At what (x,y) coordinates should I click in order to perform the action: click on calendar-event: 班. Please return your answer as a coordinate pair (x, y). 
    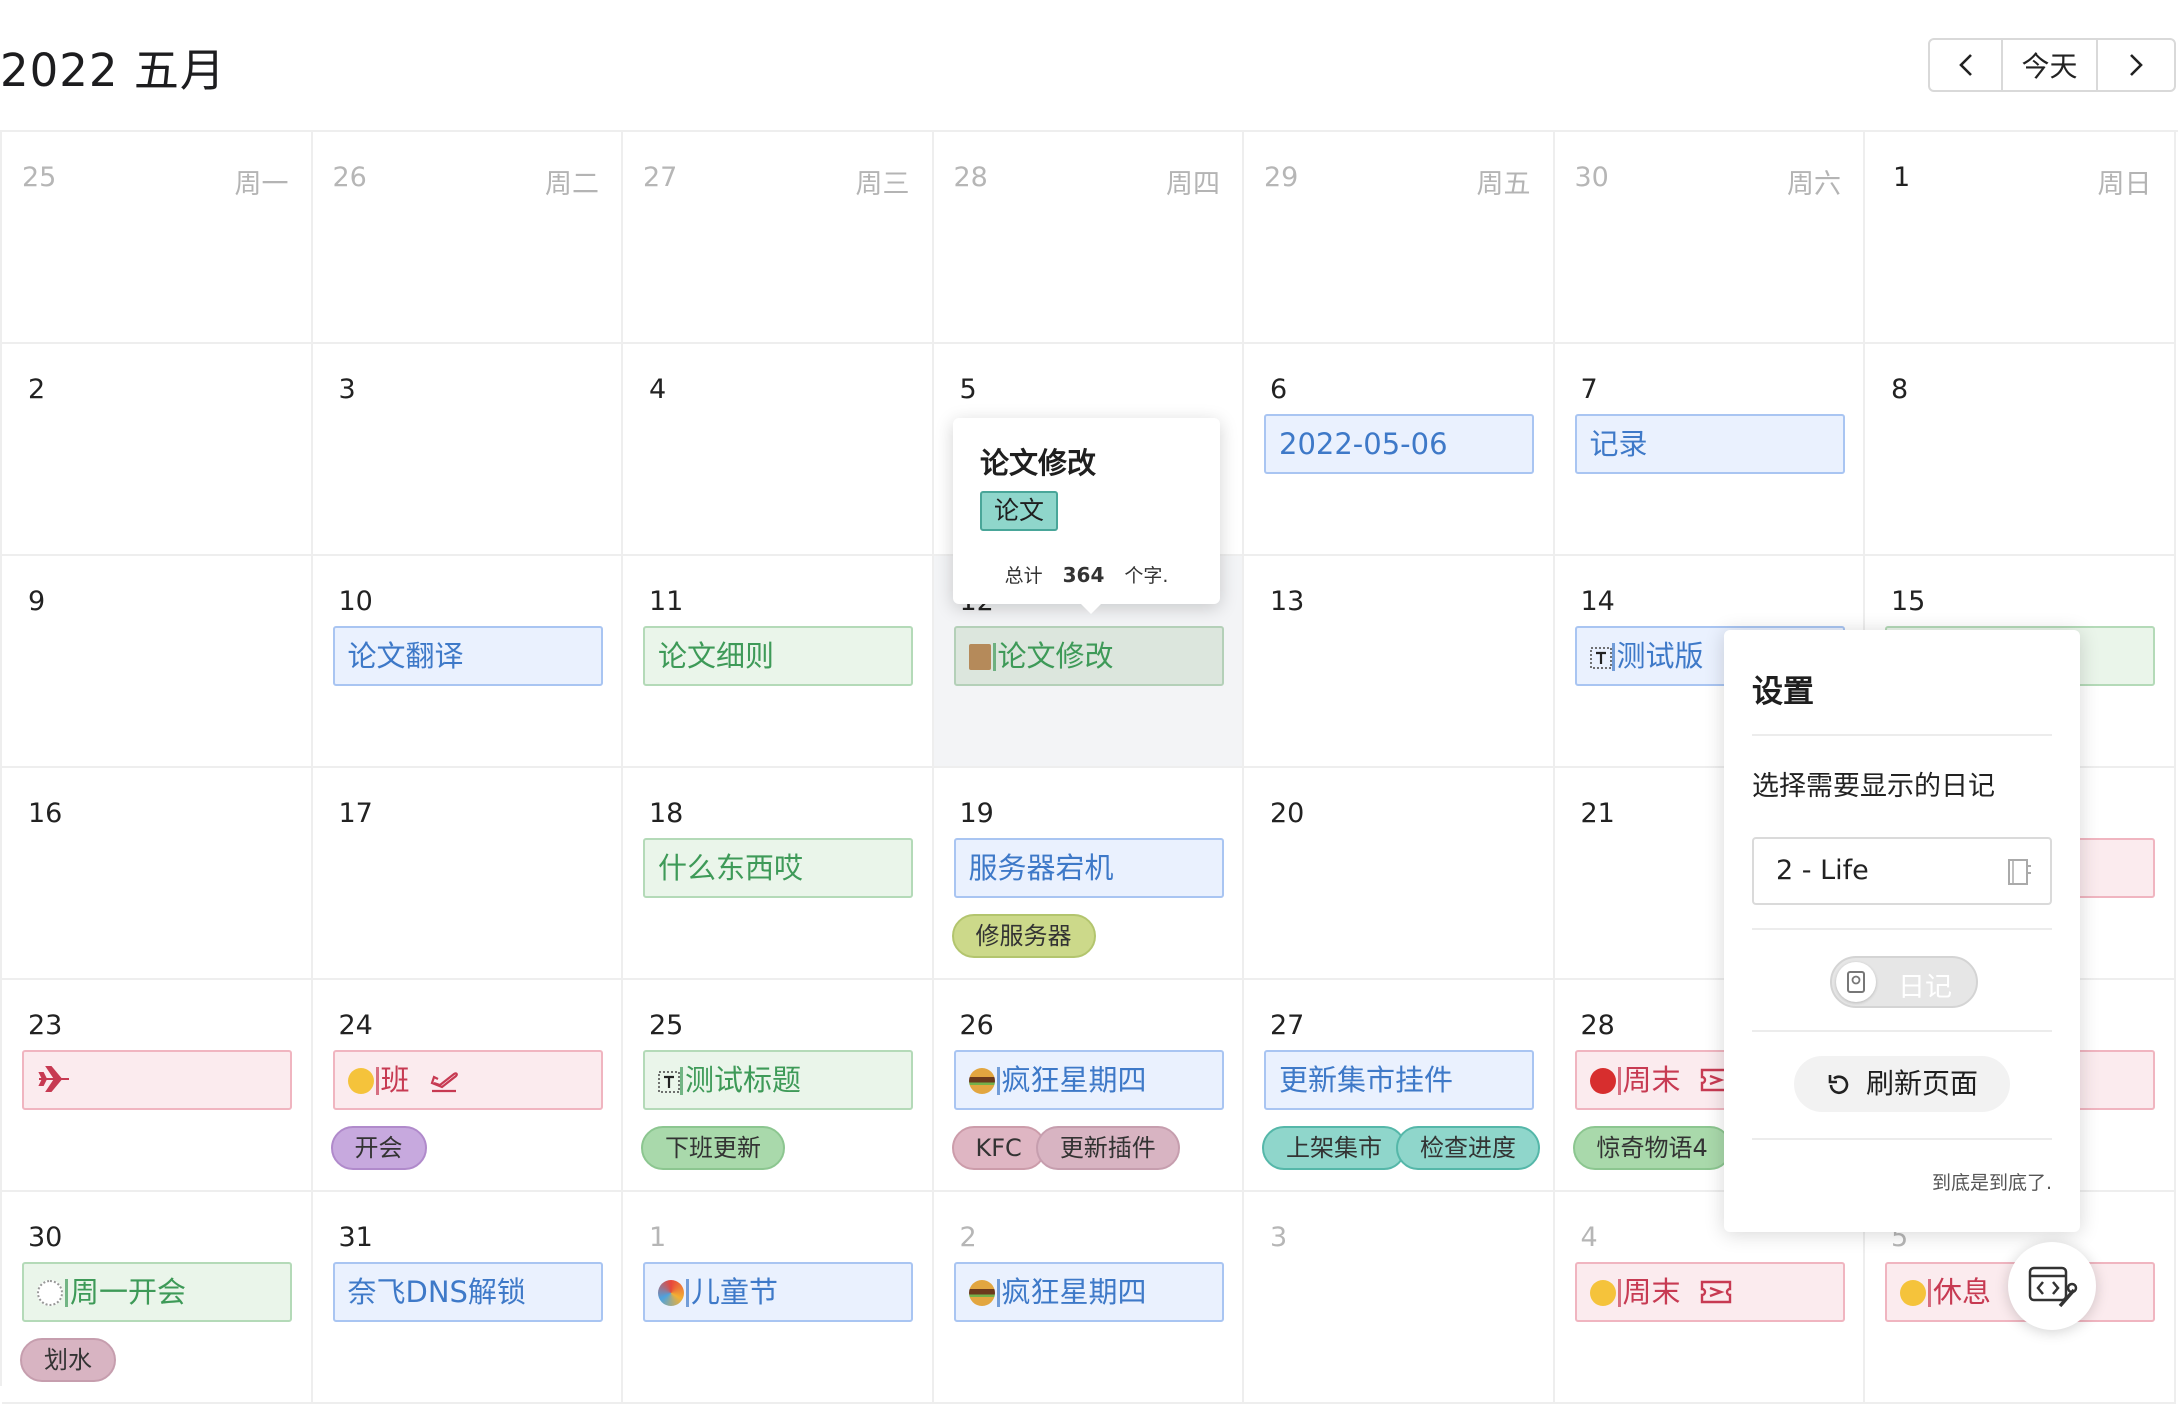
    Looking at the image, I should click on (467, 1080).